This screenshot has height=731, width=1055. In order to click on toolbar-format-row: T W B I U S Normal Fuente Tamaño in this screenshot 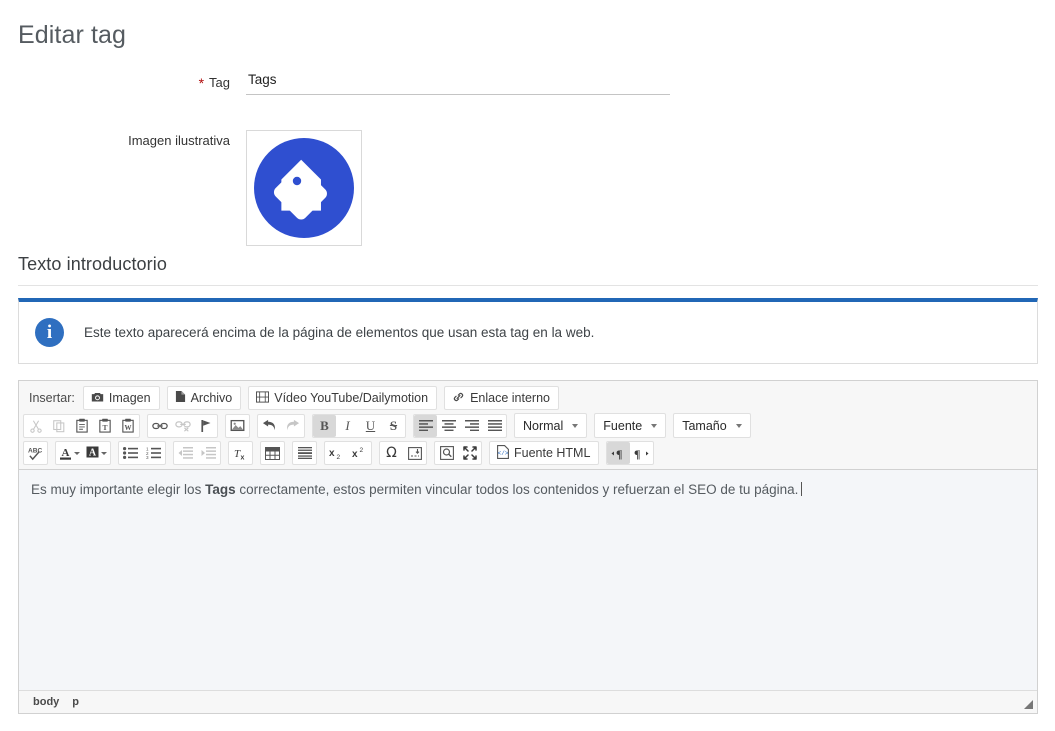, I will do `click(528, 425)`.